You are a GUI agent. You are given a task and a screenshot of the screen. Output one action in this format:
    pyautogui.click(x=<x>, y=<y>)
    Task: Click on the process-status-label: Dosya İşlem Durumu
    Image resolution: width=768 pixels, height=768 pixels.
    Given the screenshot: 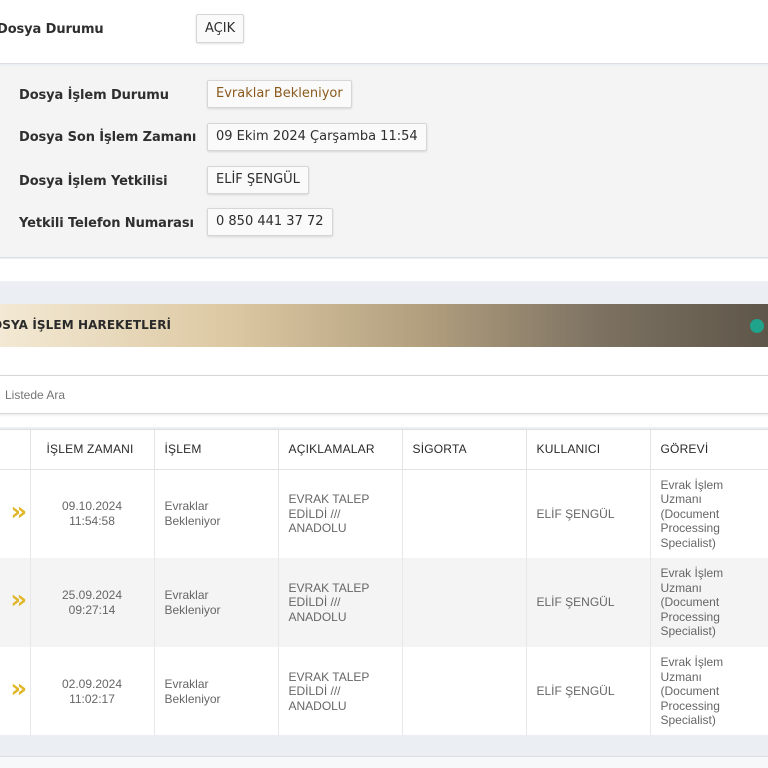 What is the action you would take?
    pyautogui.click(x=94, y=95)
    